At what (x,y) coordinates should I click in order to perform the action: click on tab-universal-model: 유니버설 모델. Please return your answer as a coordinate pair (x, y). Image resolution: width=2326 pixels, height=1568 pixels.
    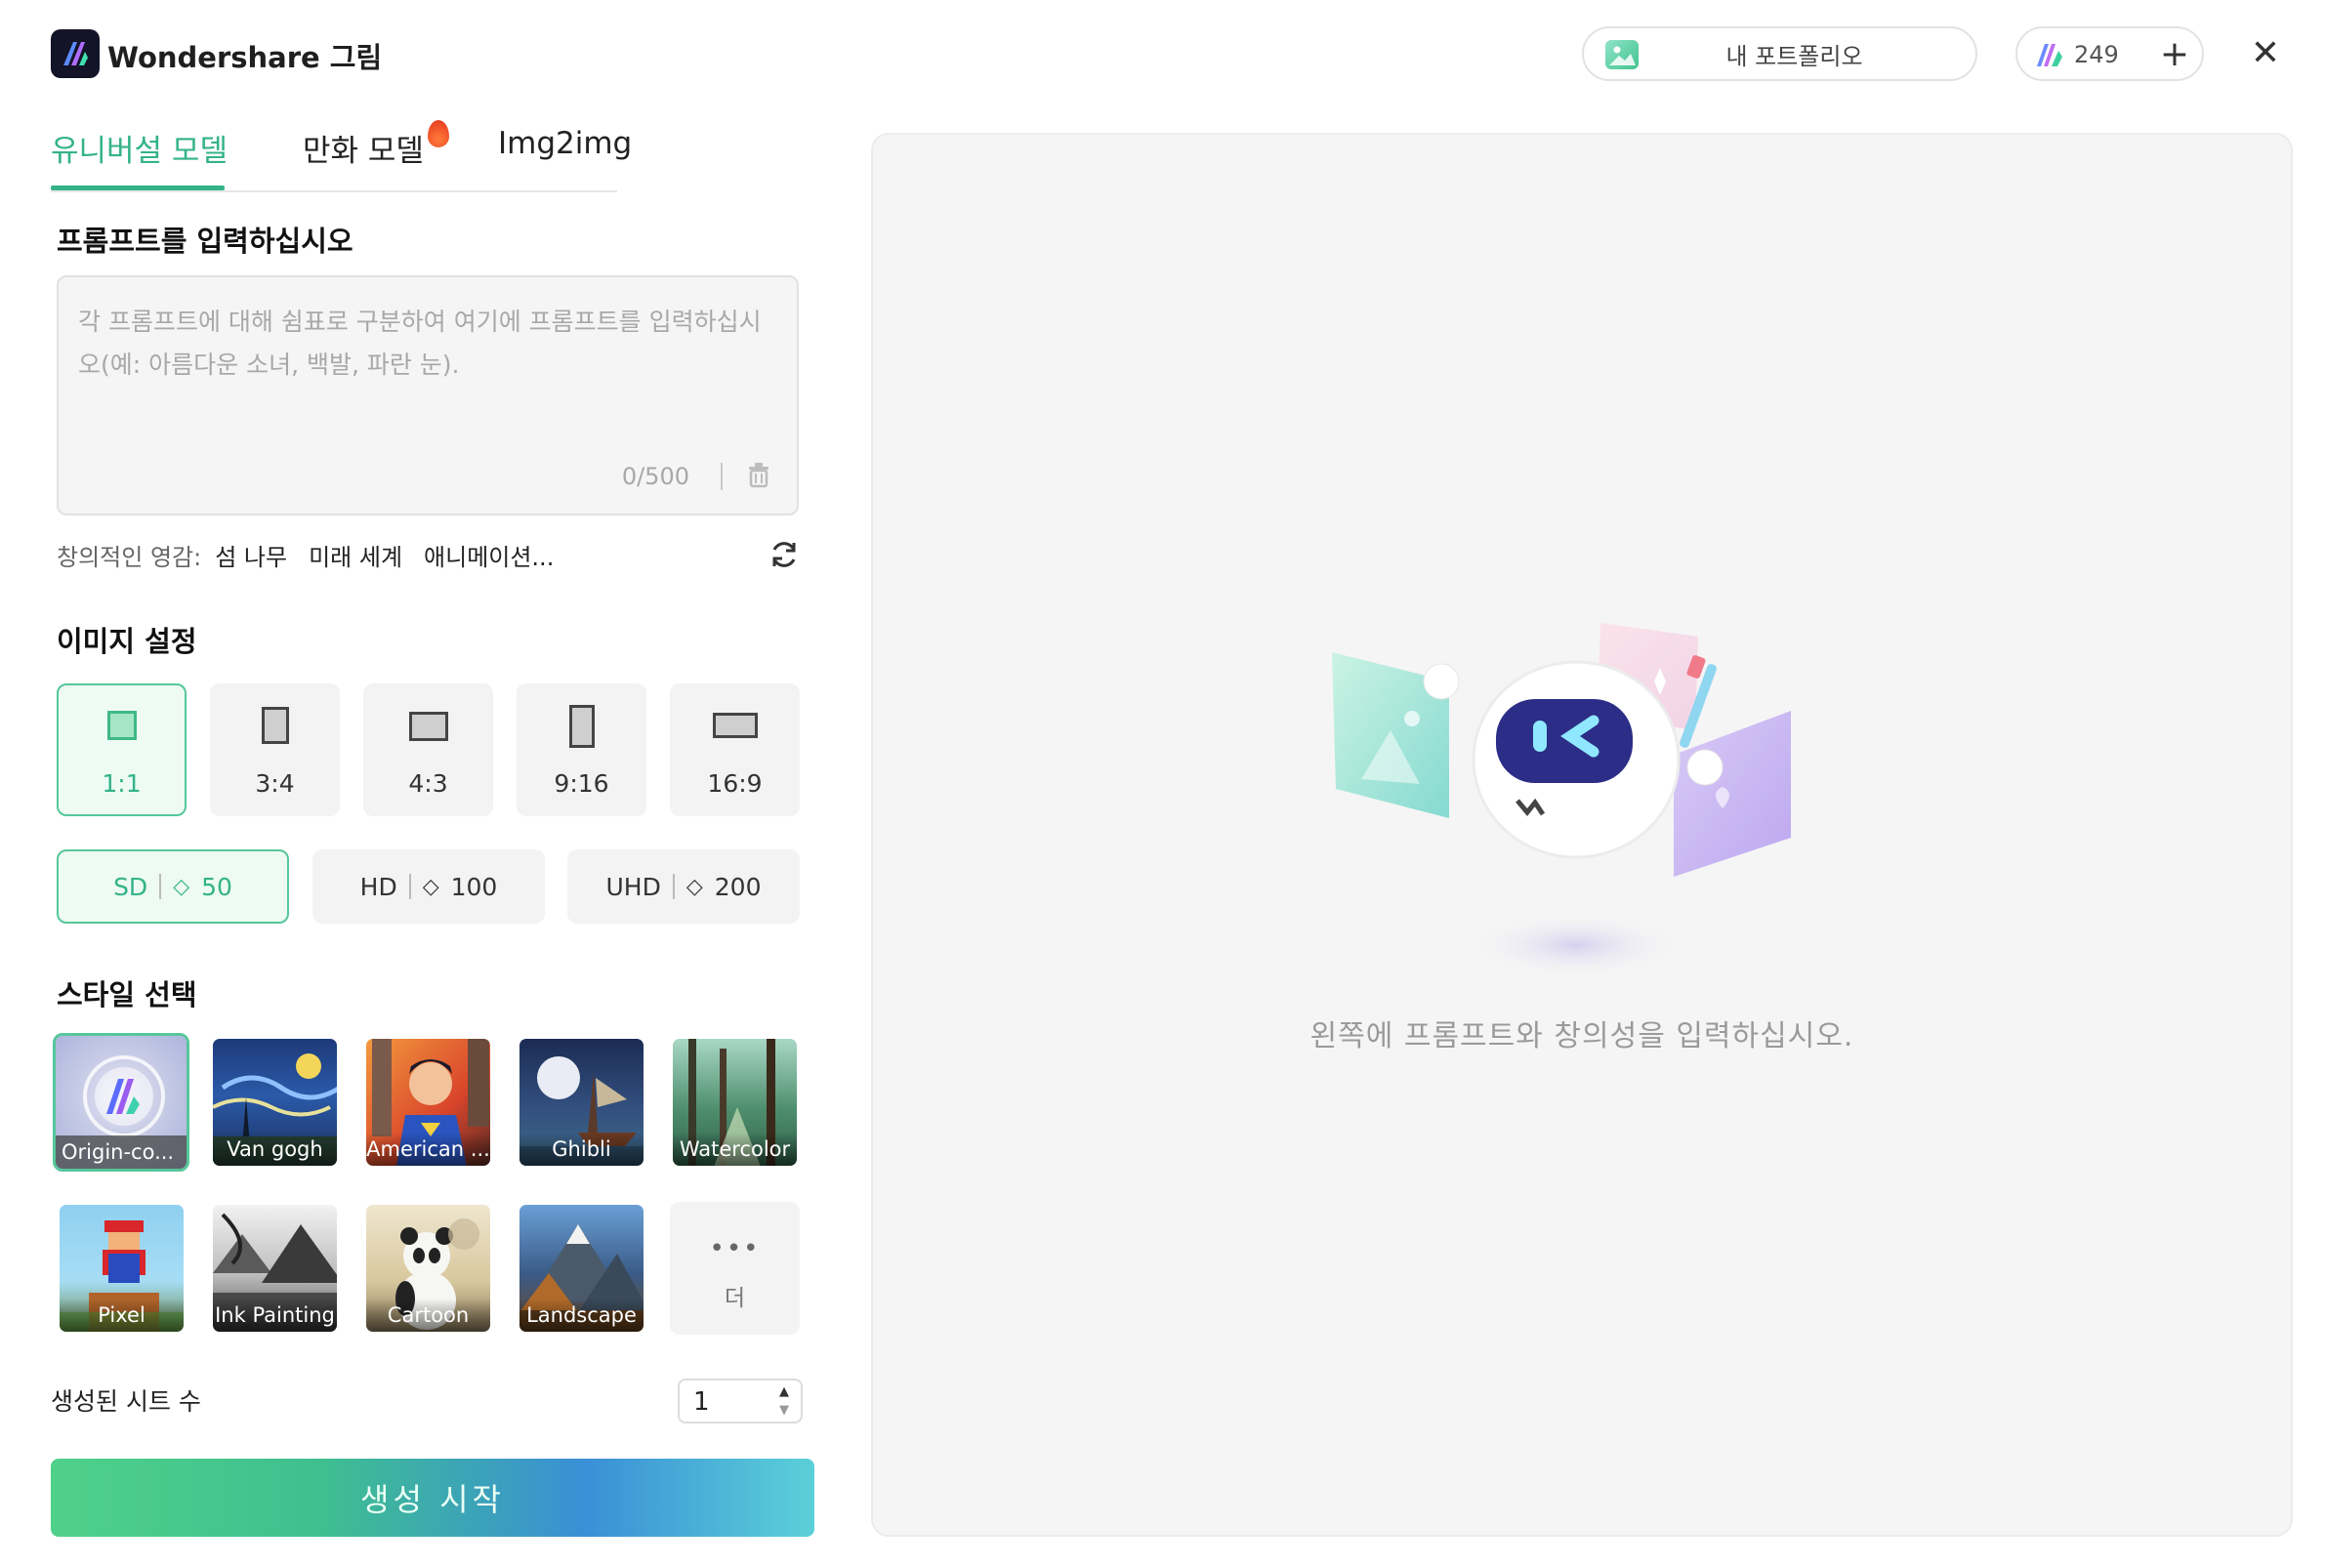
    Looking at the image, I should click on (140, 148).